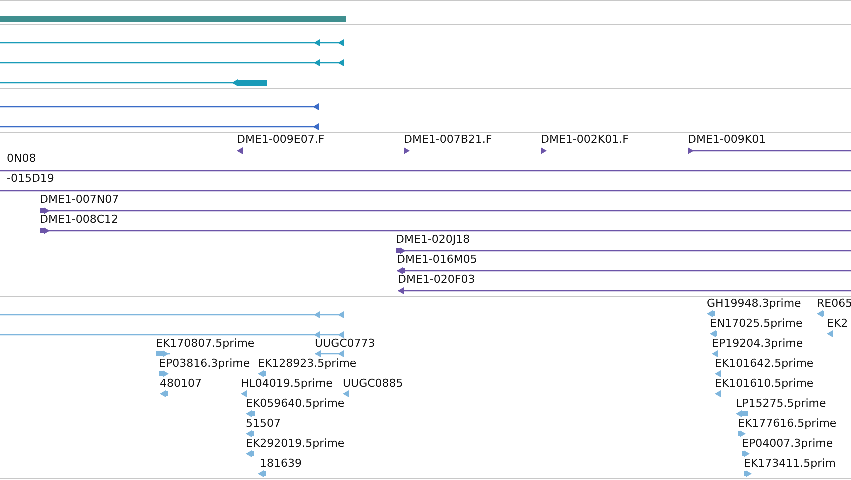  I want to click on feature-label: EK059640.5prime, so click(295, 403).